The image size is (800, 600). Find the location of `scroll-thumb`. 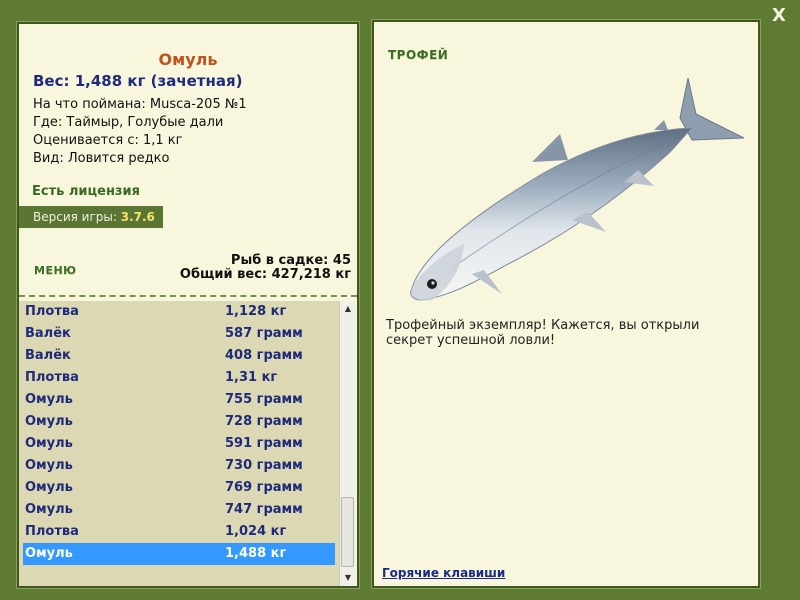

scroll-thumb is located at coordinates (347, 532).